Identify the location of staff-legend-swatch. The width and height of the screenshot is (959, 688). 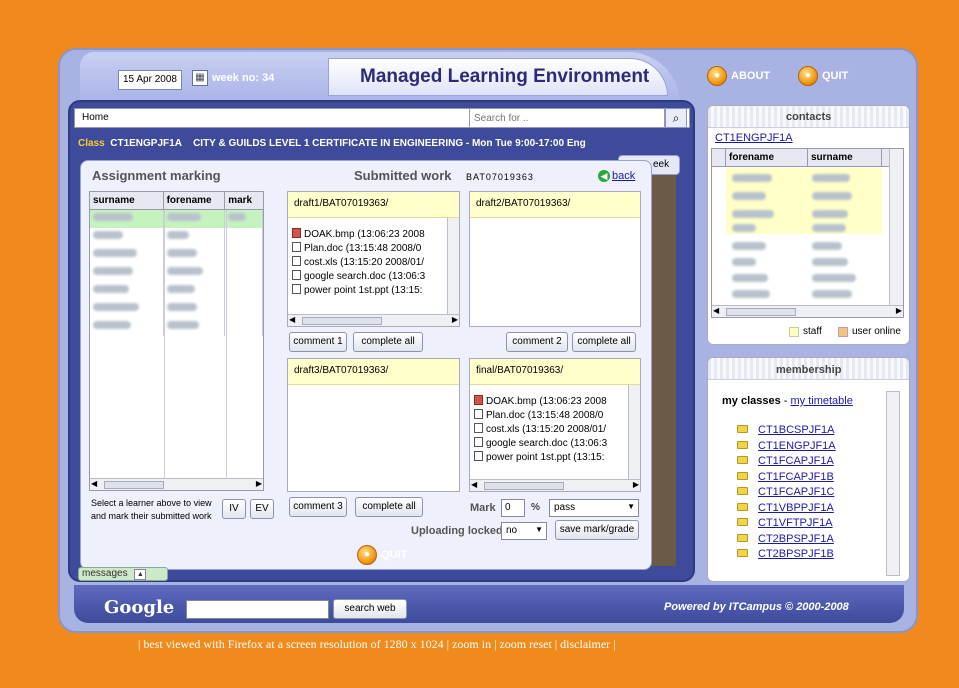
(794, 332).